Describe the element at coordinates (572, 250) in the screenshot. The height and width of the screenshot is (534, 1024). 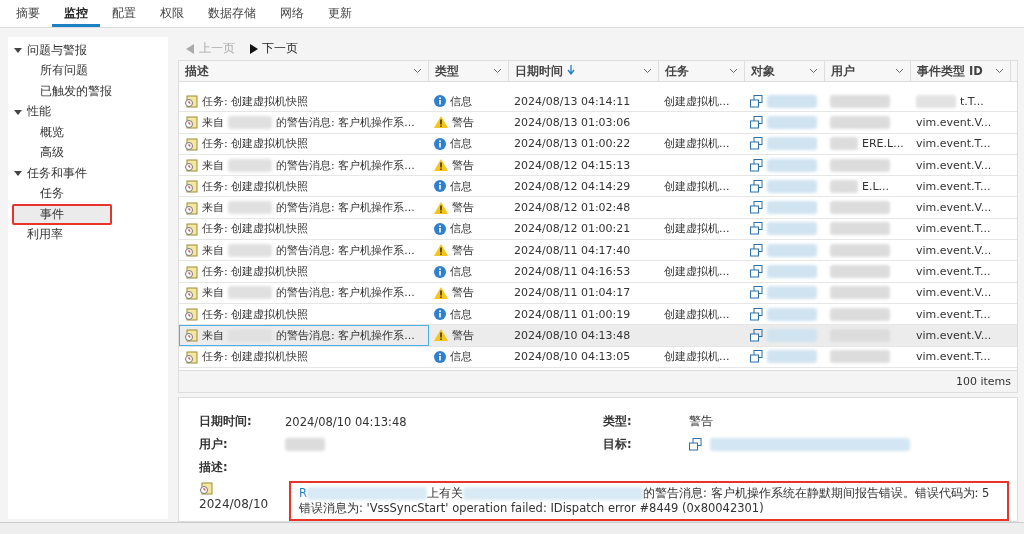
I see `datetime-text: 2024/08/11 04:17:40` at that location.